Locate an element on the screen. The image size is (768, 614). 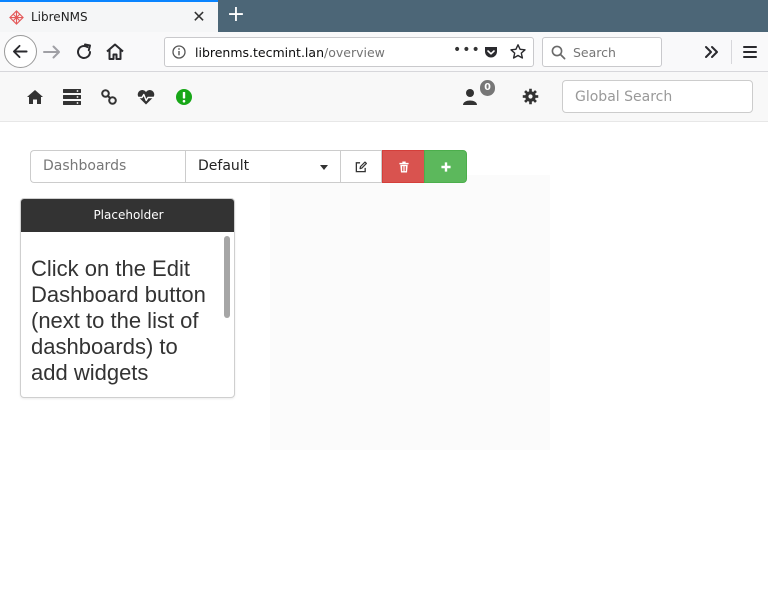
browser-search-bar is located at coordinates (602, 52).